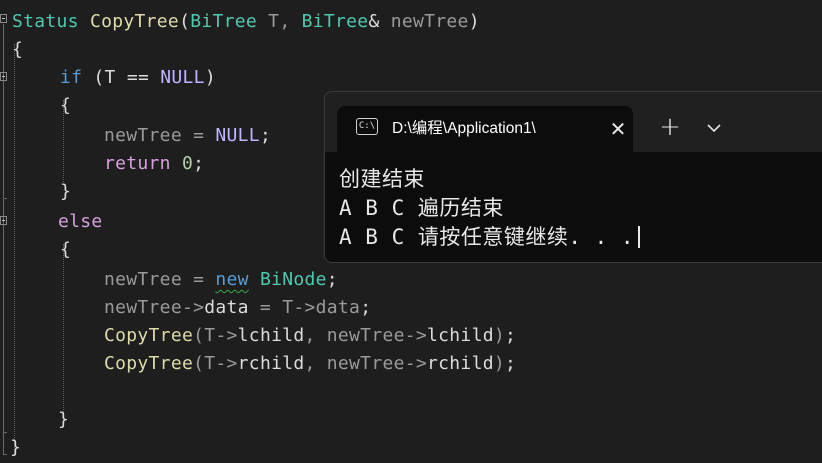 Image resolution: width=822 pixels, height=463 pixels. Describe the element at coordinates (154, 307) in the screenshot. I see `expression: newTree->` at that location.